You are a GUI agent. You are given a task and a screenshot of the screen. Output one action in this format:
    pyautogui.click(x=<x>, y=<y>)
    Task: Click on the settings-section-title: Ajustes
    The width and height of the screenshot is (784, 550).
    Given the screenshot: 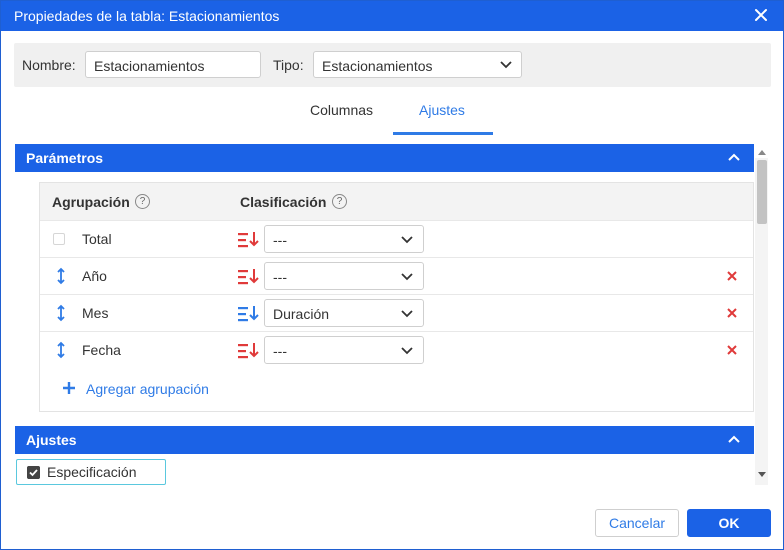 What is the action you would take?
    pyautogui.click(x=51, y=440)
    